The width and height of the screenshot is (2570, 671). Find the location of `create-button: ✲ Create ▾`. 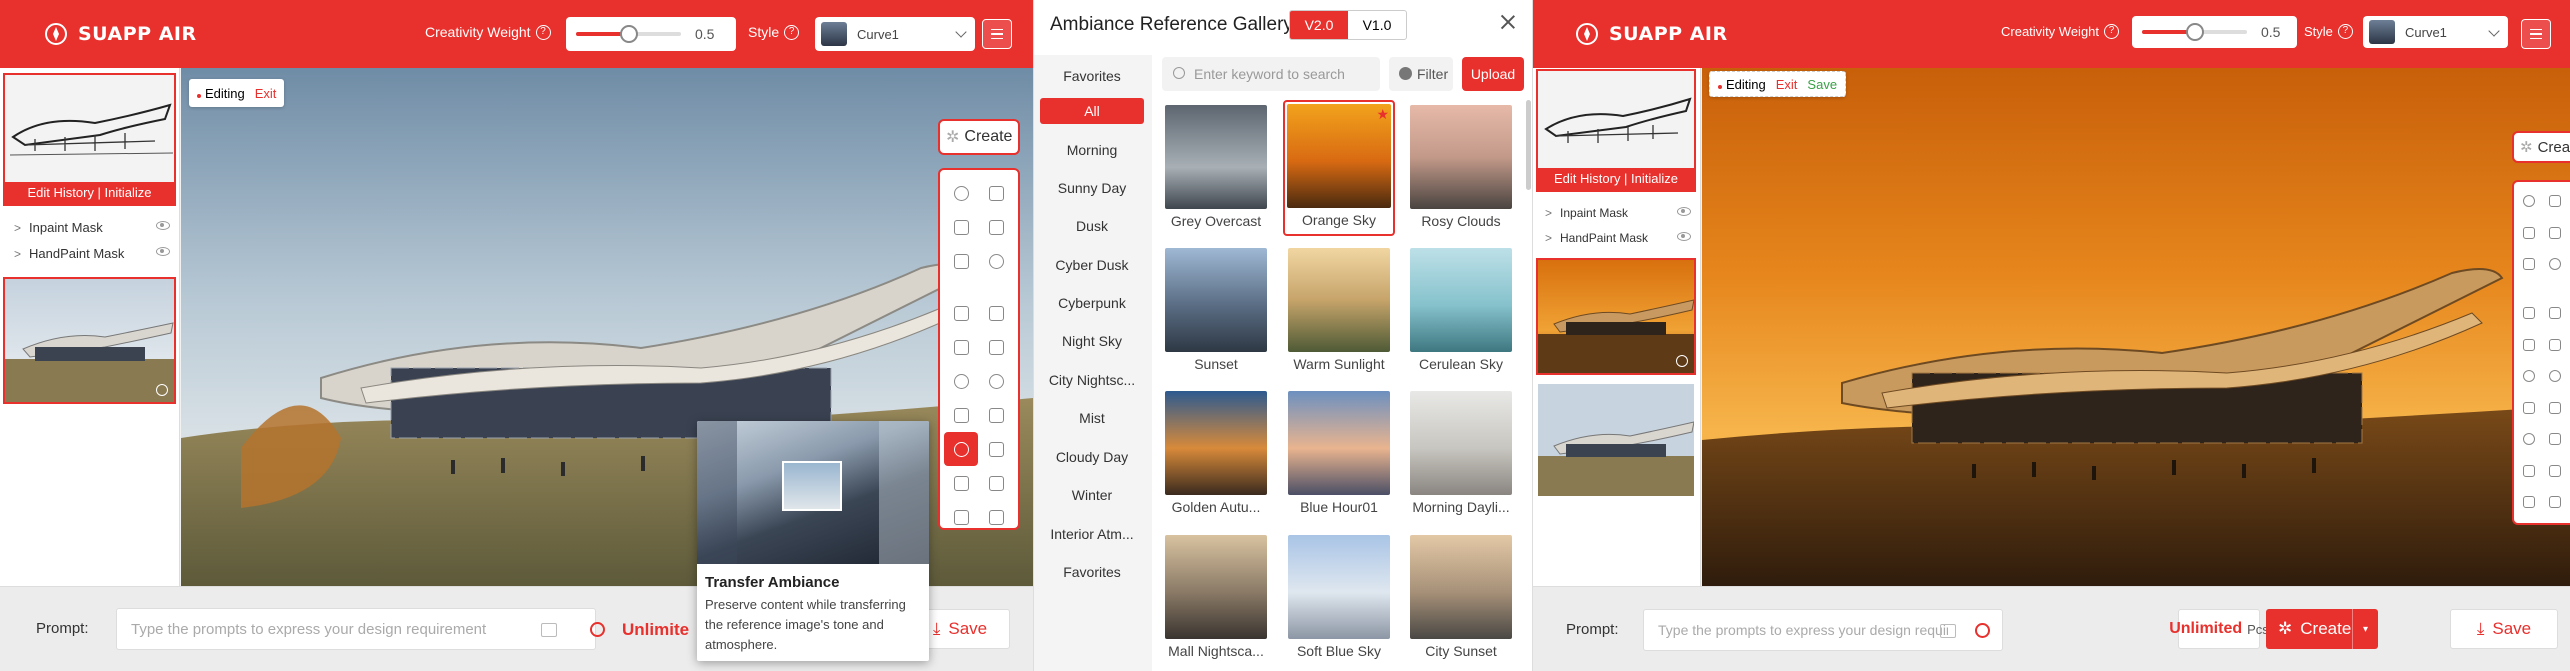

create-button: ✲ Create ▾ is located at coordinates (2322, 629).